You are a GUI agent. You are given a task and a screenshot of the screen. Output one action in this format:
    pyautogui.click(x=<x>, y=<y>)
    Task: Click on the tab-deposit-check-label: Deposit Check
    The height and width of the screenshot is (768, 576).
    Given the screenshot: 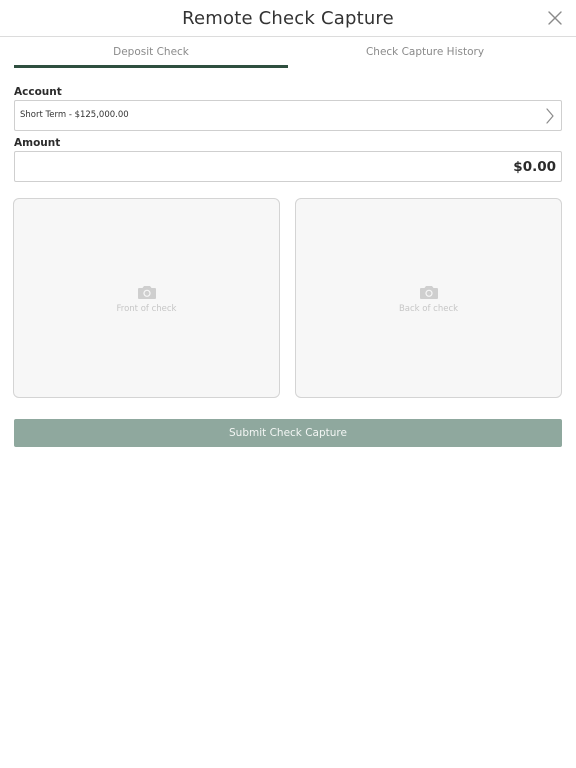 What is the action you would take?
    pyautogui.click(x=151, y=52)
    